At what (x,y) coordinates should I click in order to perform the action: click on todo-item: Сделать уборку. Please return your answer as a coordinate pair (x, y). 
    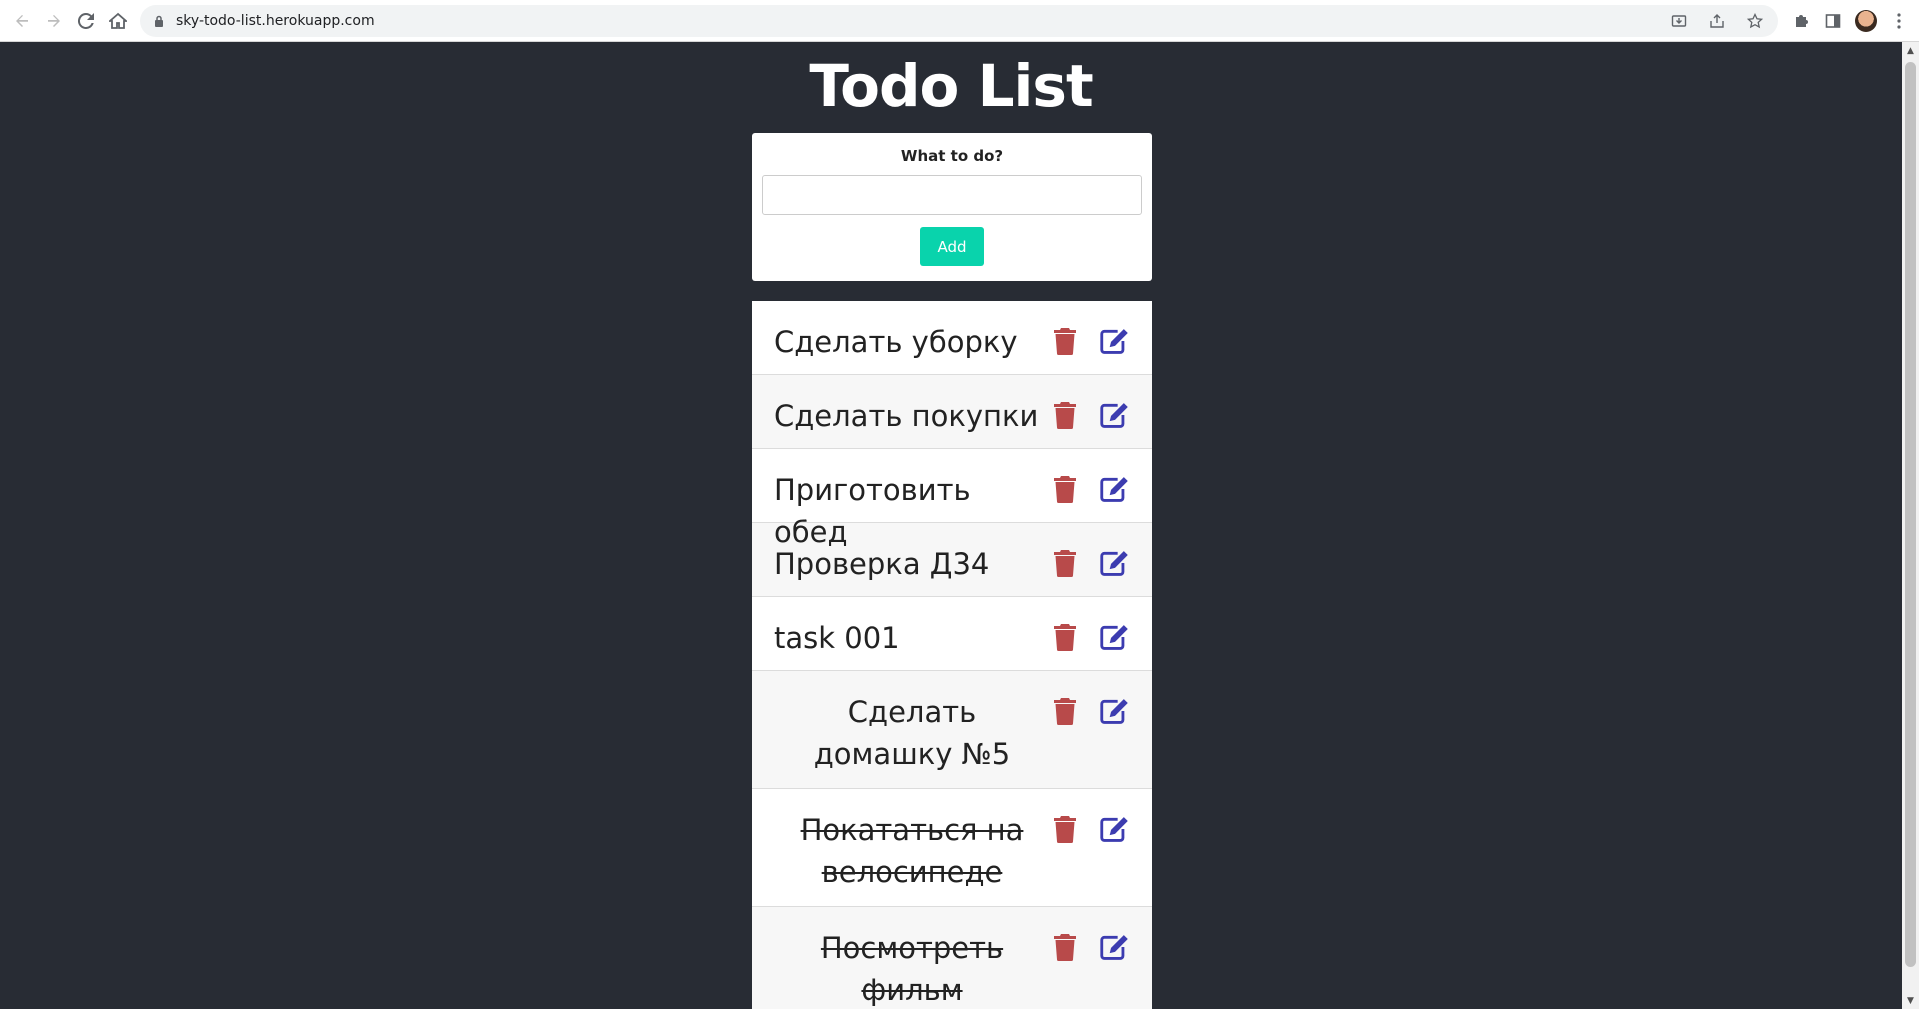
    Looking at the image, I should click on (952, 338).